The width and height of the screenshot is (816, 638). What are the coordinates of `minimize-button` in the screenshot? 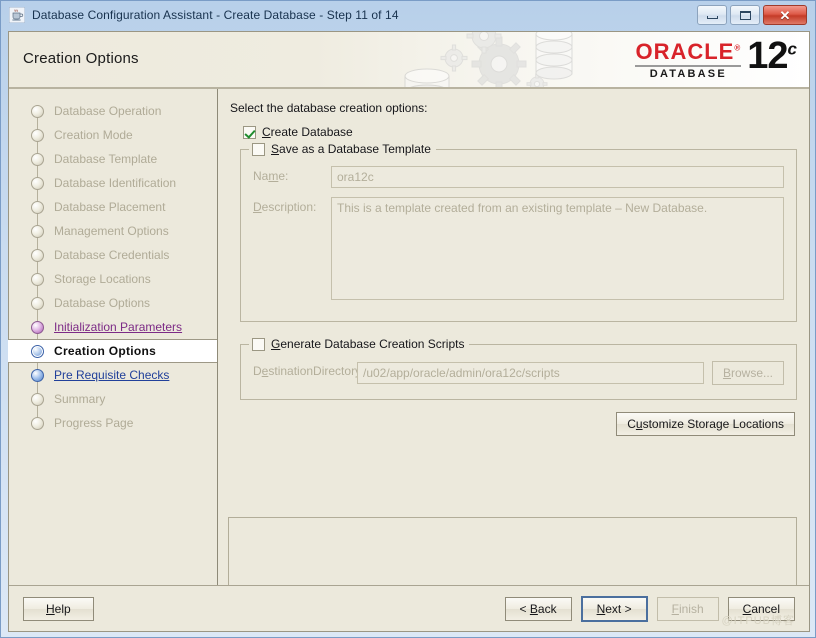 It's located at (712, 15).